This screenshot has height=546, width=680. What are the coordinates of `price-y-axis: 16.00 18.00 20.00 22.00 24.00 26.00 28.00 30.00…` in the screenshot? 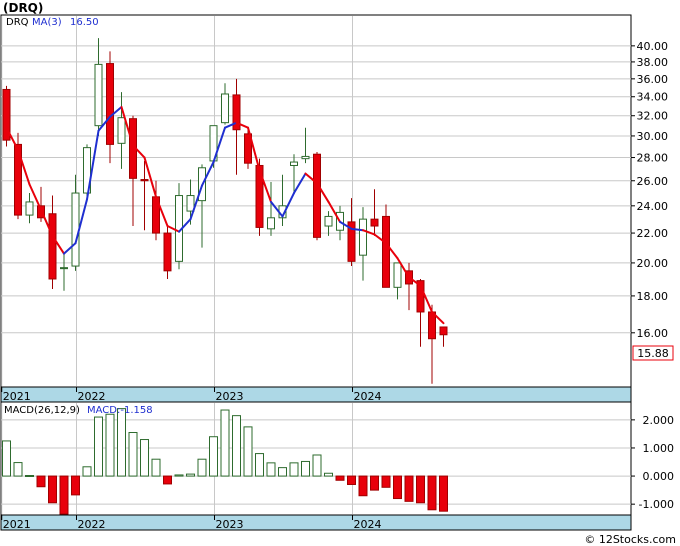 It's located at (649, 190).